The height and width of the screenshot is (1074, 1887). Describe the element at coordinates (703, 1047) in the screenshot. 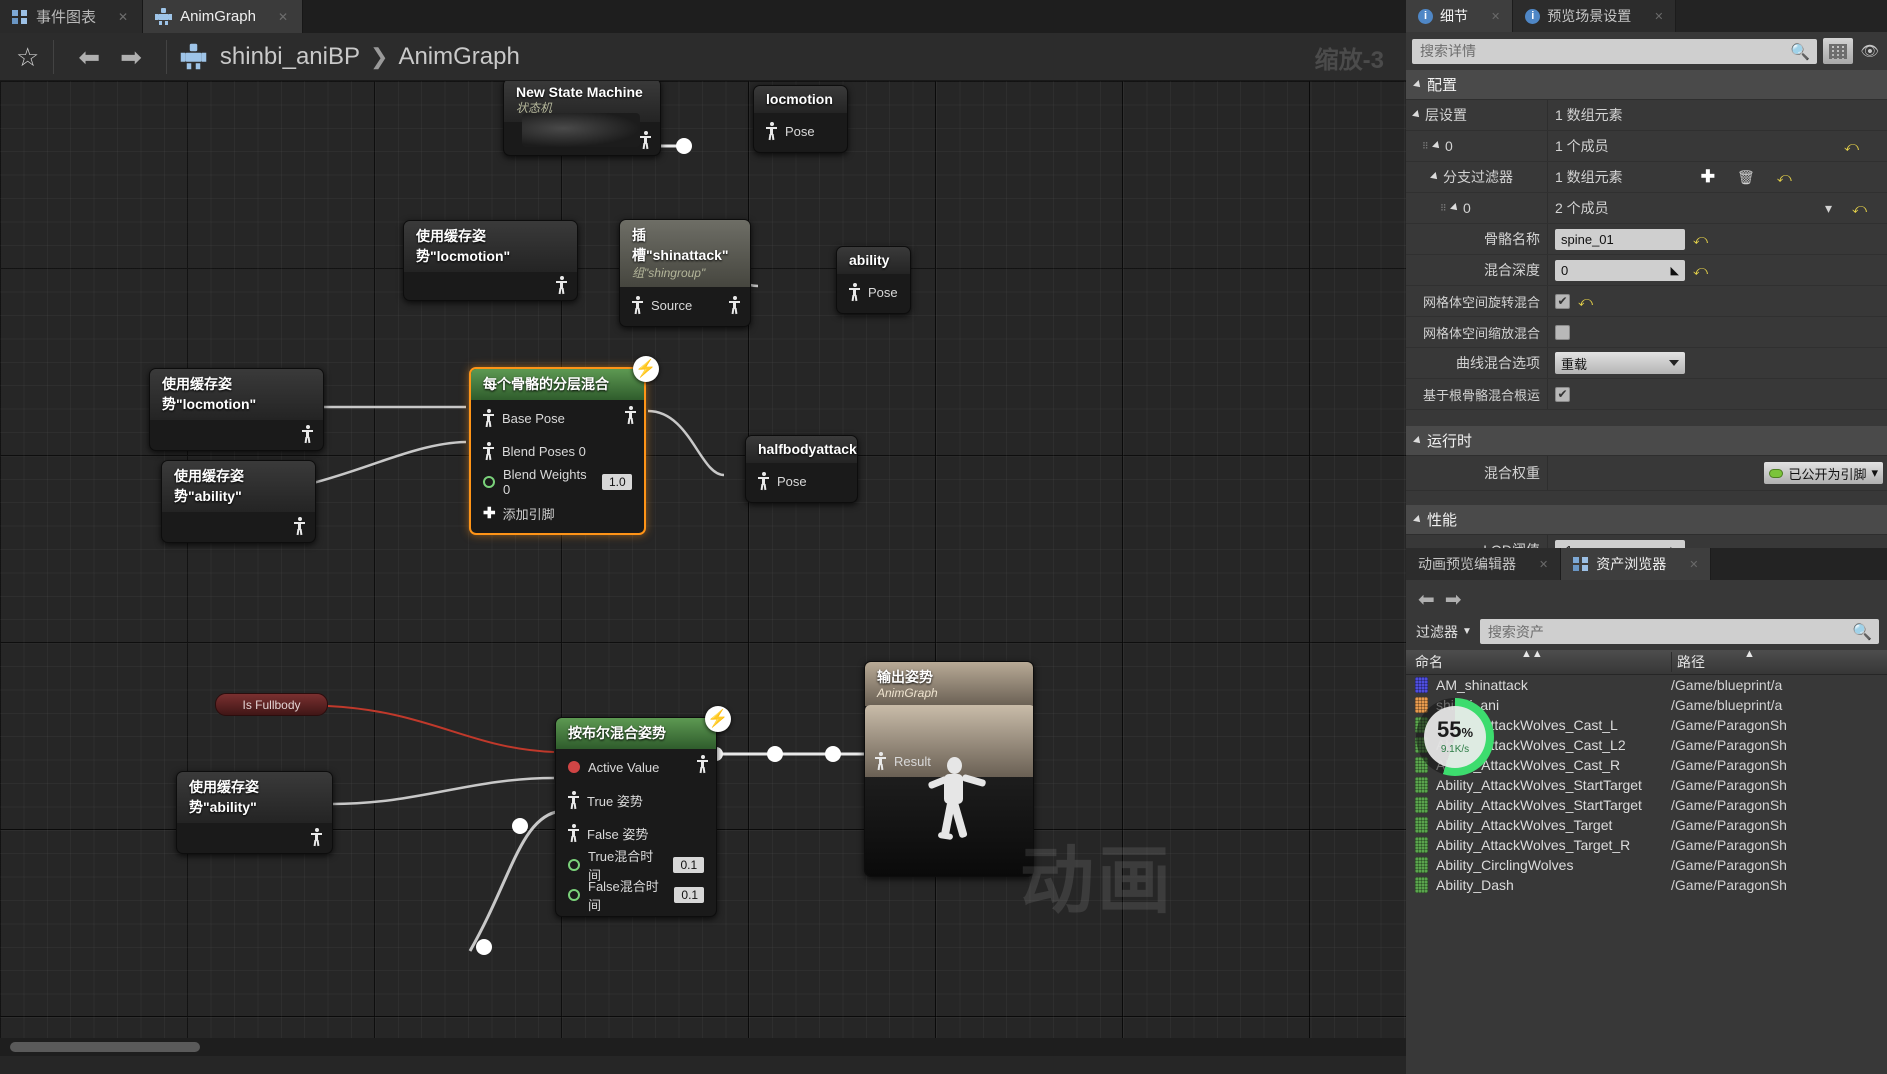

I see `horizontal-scrollbar` at that location.